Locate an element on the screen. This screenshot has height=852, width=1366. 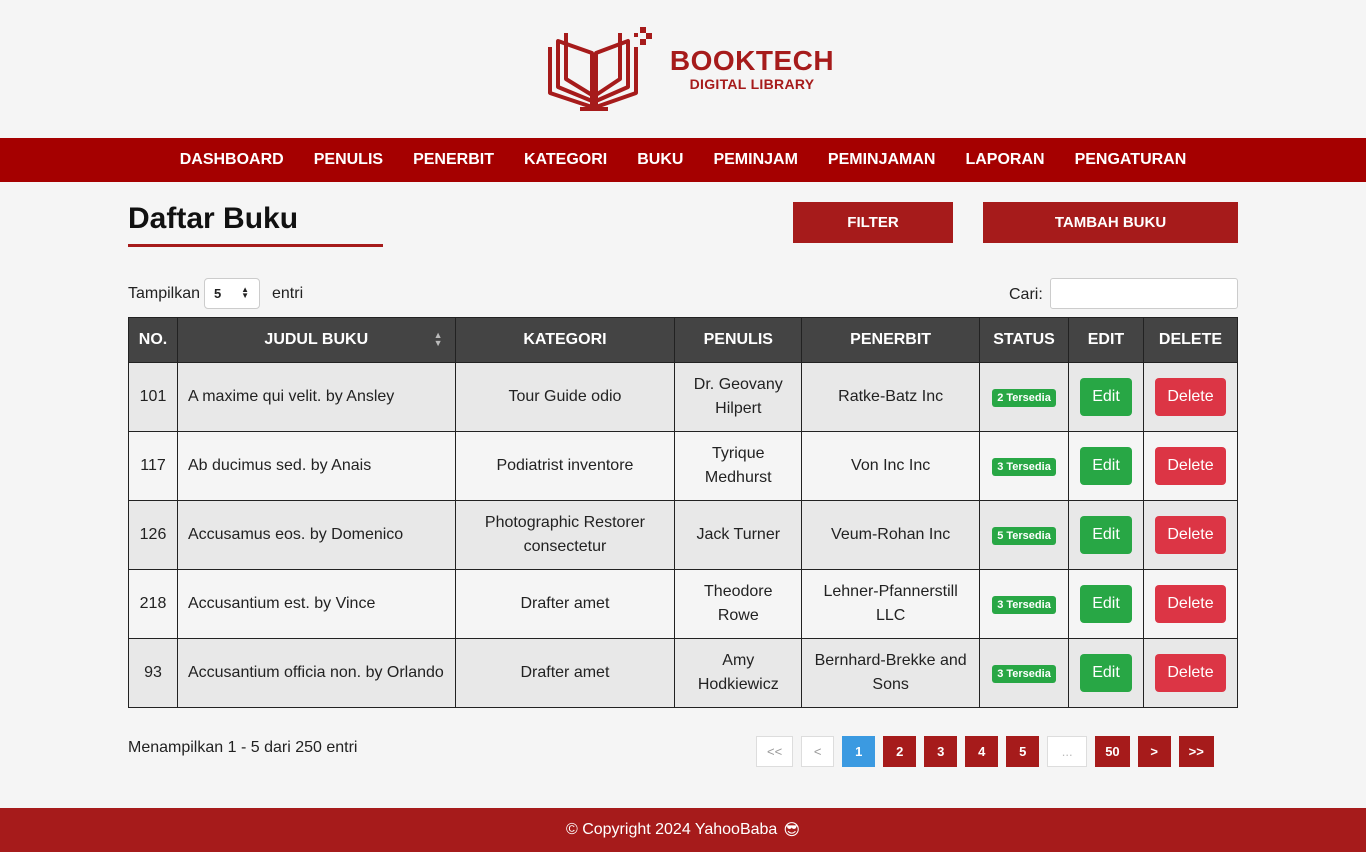
book-logo-icon is located at coordinates (599, 69).